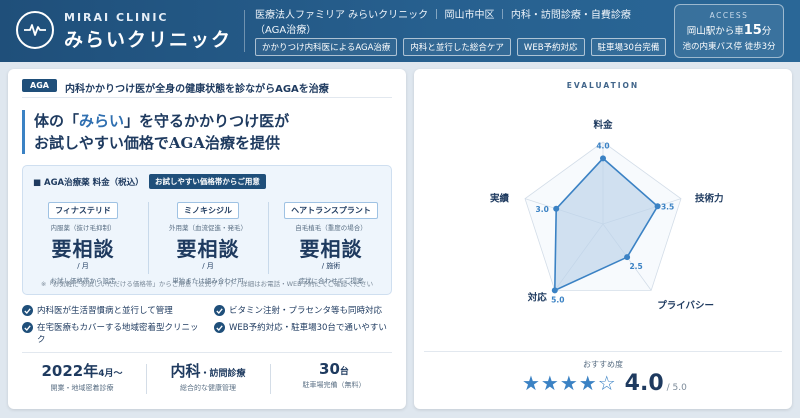 Image resolution: width=800 pixels, height=418 pixels. Describe the element at coordinates (197, 89) in the screenshot. I see `card-headline: 内科かかりつけ医が全身の健康状態を診ながらAGAを治療` at that location.